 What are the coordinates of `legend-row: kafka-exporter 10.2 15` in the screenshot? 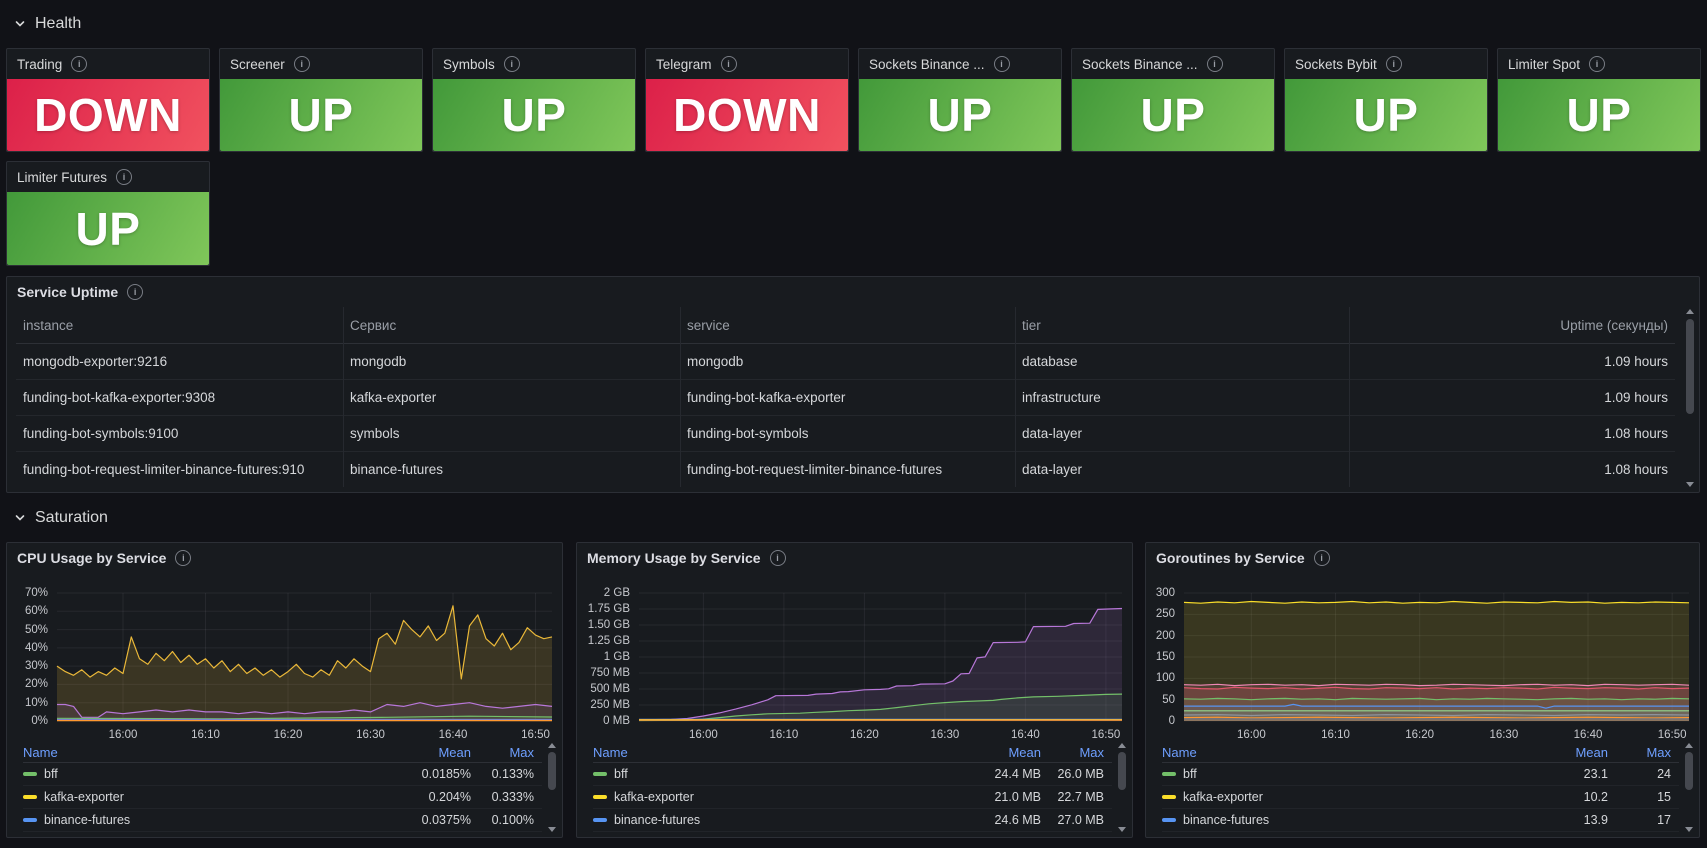 It's located at (1420, 797).